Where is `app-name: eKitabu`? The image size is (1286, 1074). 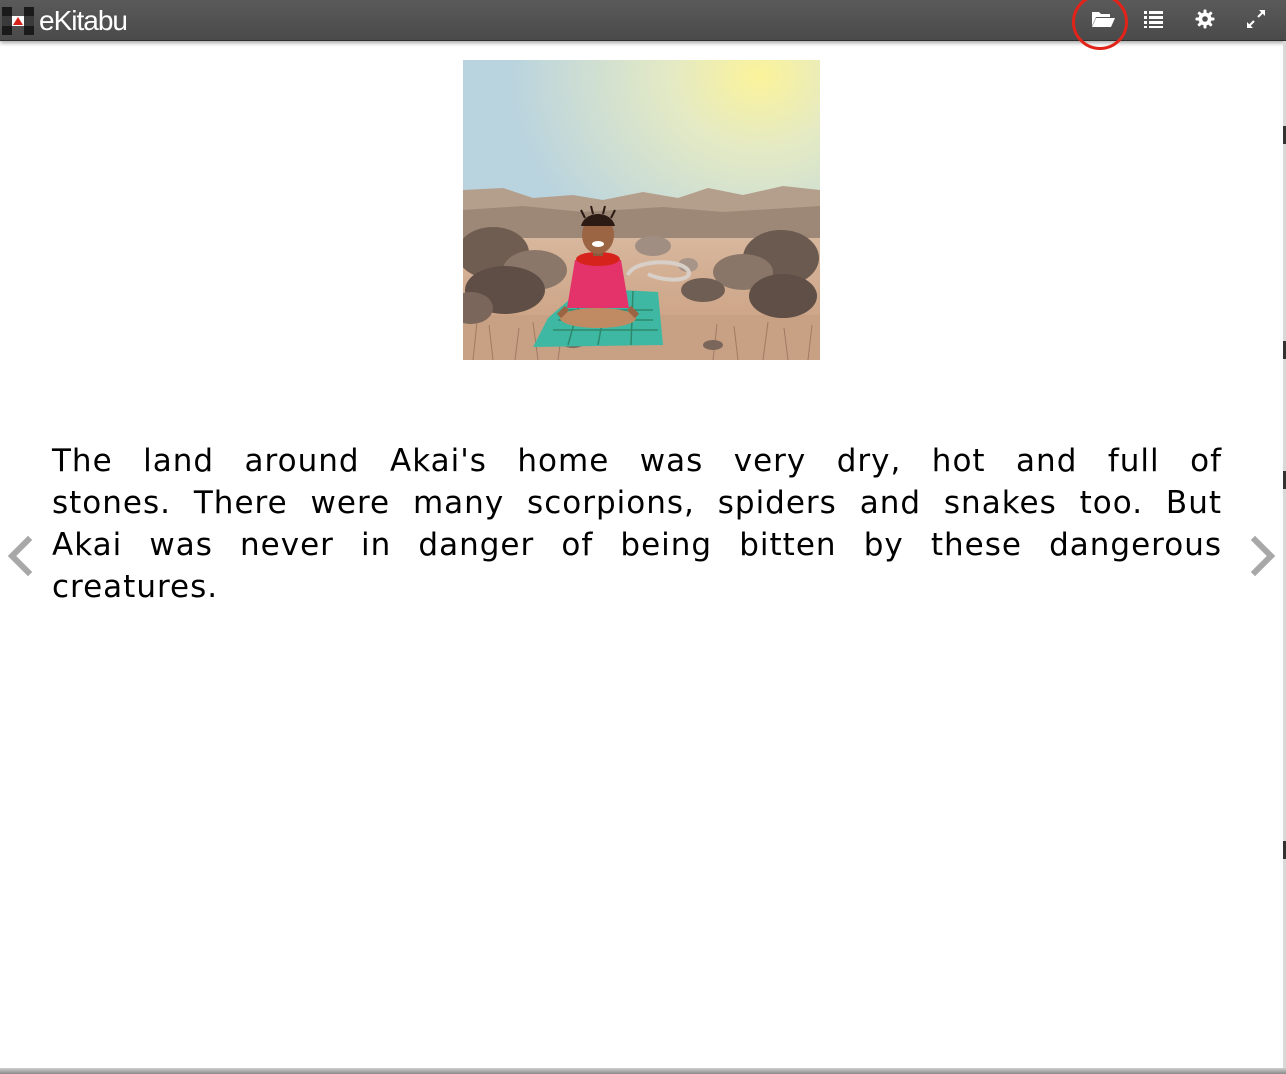
app-name: eKitabu is located at coordinates (83, 20).